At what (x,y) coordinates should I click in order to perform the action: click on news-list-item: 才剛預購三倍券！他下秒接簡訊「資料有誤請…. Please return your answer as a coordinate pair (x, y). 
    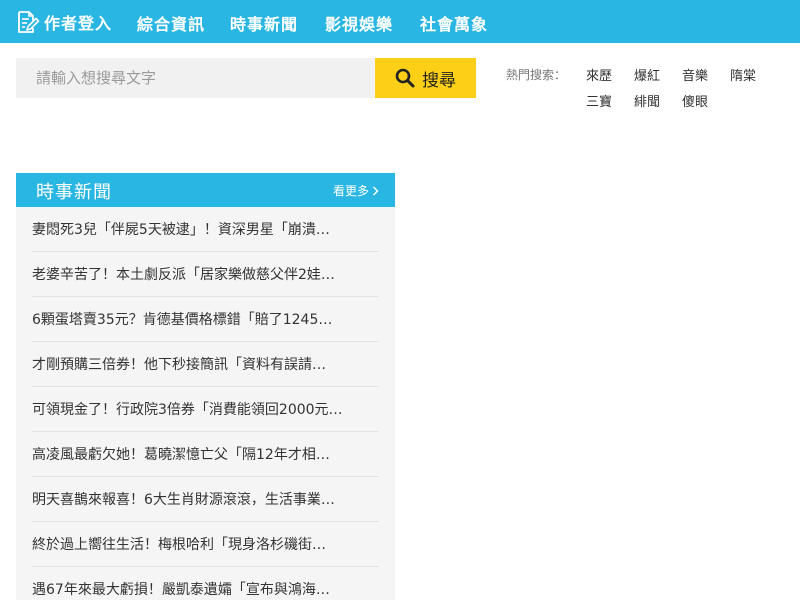
    Looking at the image, I should click on (205, 364).